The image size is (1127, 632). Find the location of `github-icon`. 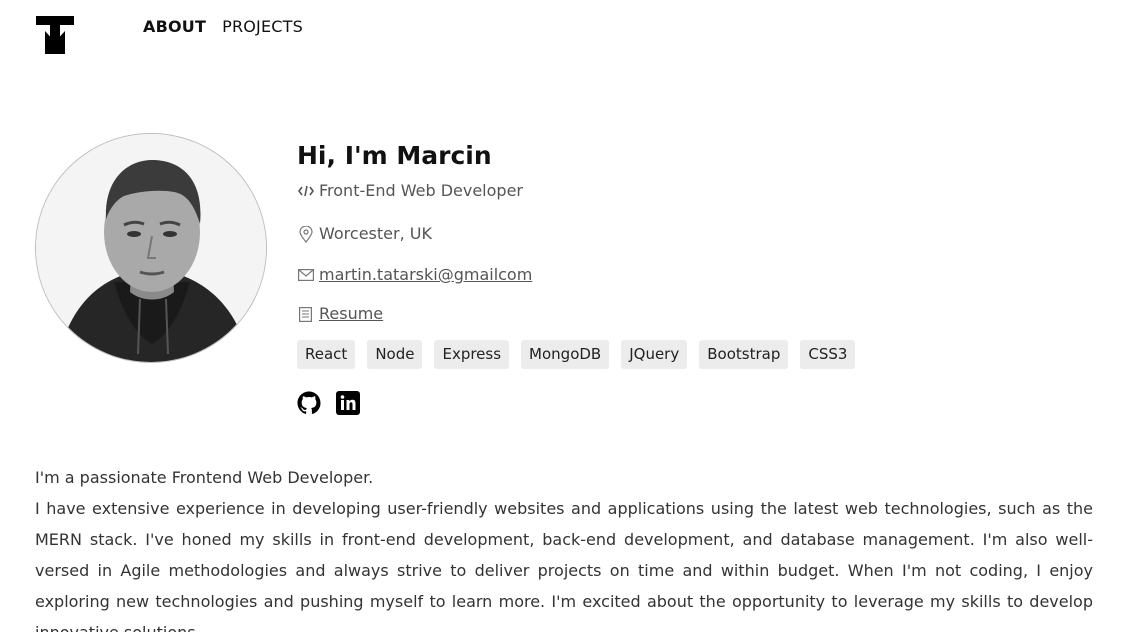

github-icon is located at coordinates (309, 403).